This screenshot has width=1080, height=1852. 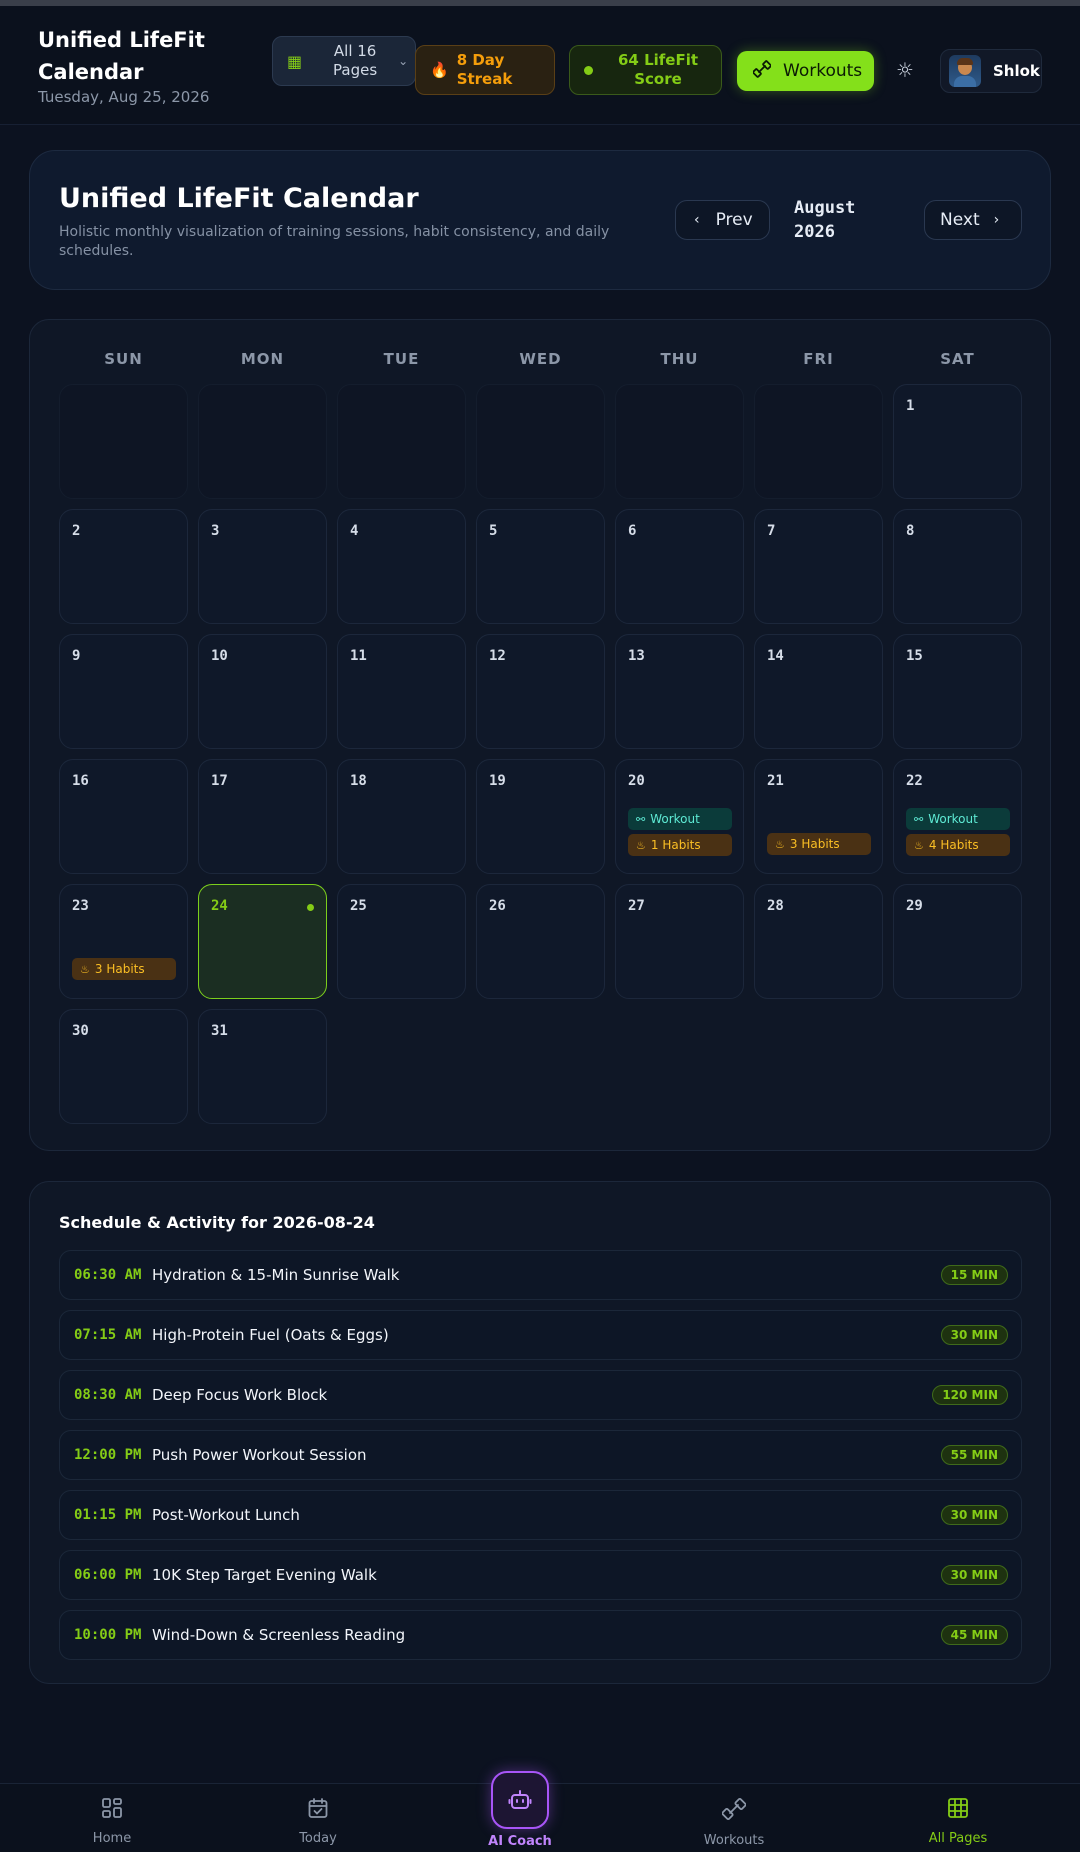 What do you see at coordinates (401, 566) in the screenshot?
I see `day-cell: 4` at bounding box center [401, 566].